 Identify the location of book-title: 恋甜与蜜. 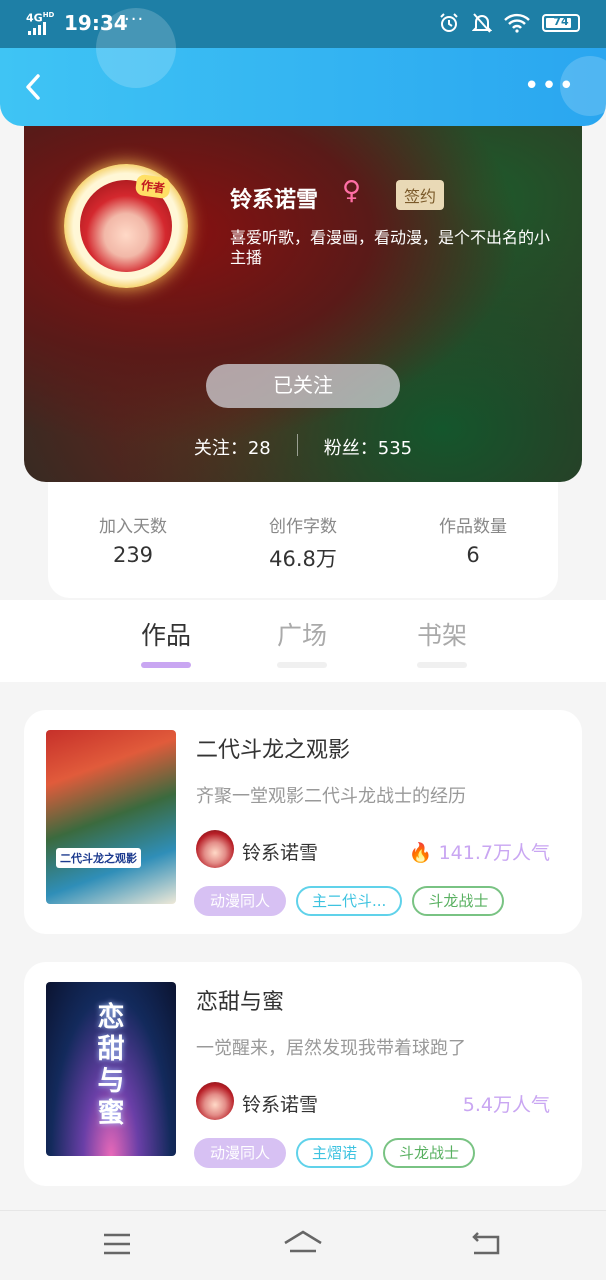
(240, 1002).